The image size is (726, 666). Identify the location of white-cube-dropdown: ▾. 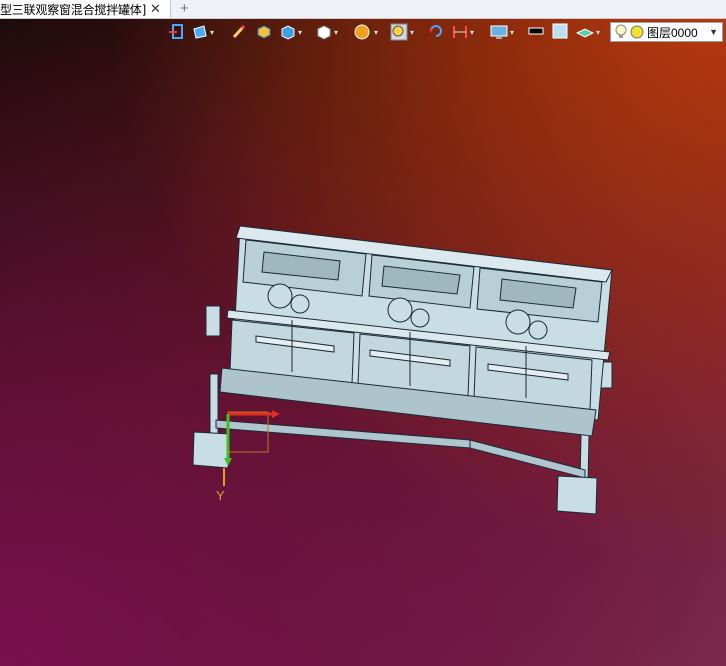
(327, 32).